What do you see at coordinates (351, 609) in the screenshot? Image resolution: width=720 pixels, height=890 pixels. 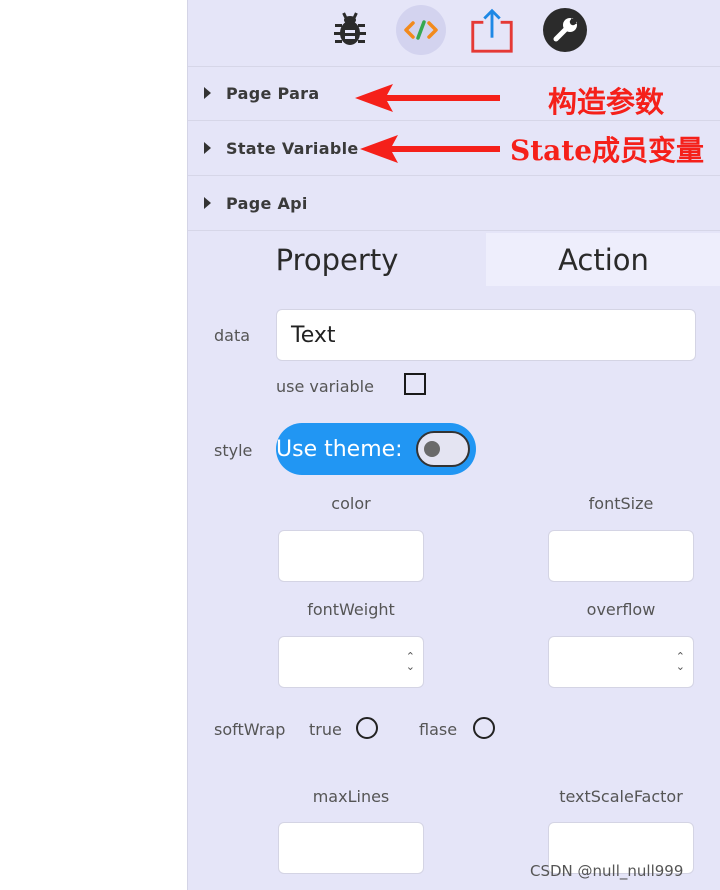 I see `font-weight-label: fontWeight` at bounding box center [351, 609].